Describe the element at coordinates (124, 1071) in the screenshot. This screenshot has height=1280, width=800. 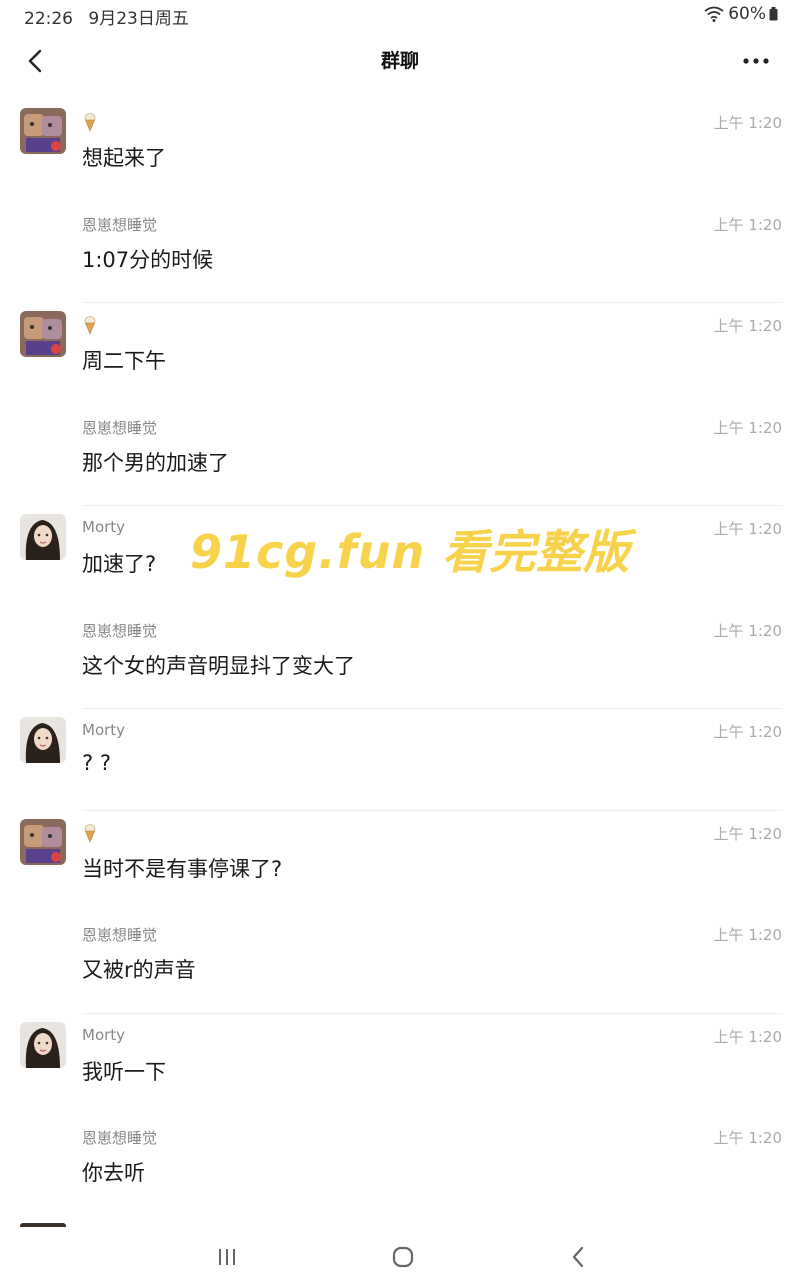
I see `message-text: 我听一下` at that location.